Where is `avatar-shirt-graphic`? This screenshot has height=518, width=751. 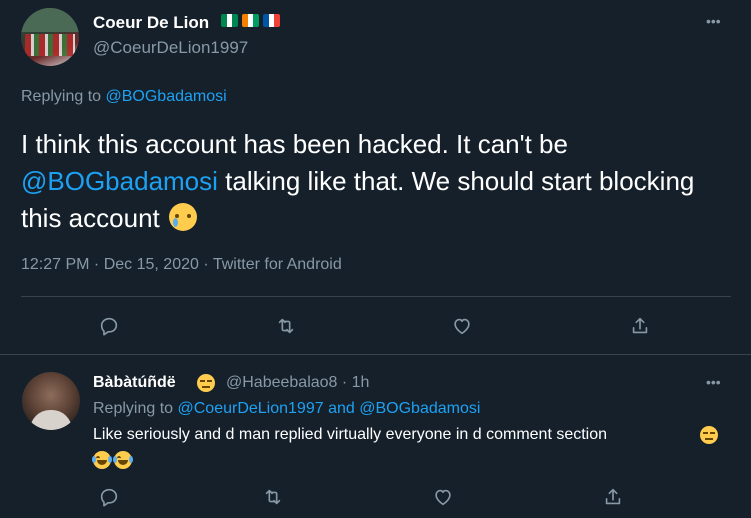
avatar-shirt-graphic is located at coordinates (51, 420).